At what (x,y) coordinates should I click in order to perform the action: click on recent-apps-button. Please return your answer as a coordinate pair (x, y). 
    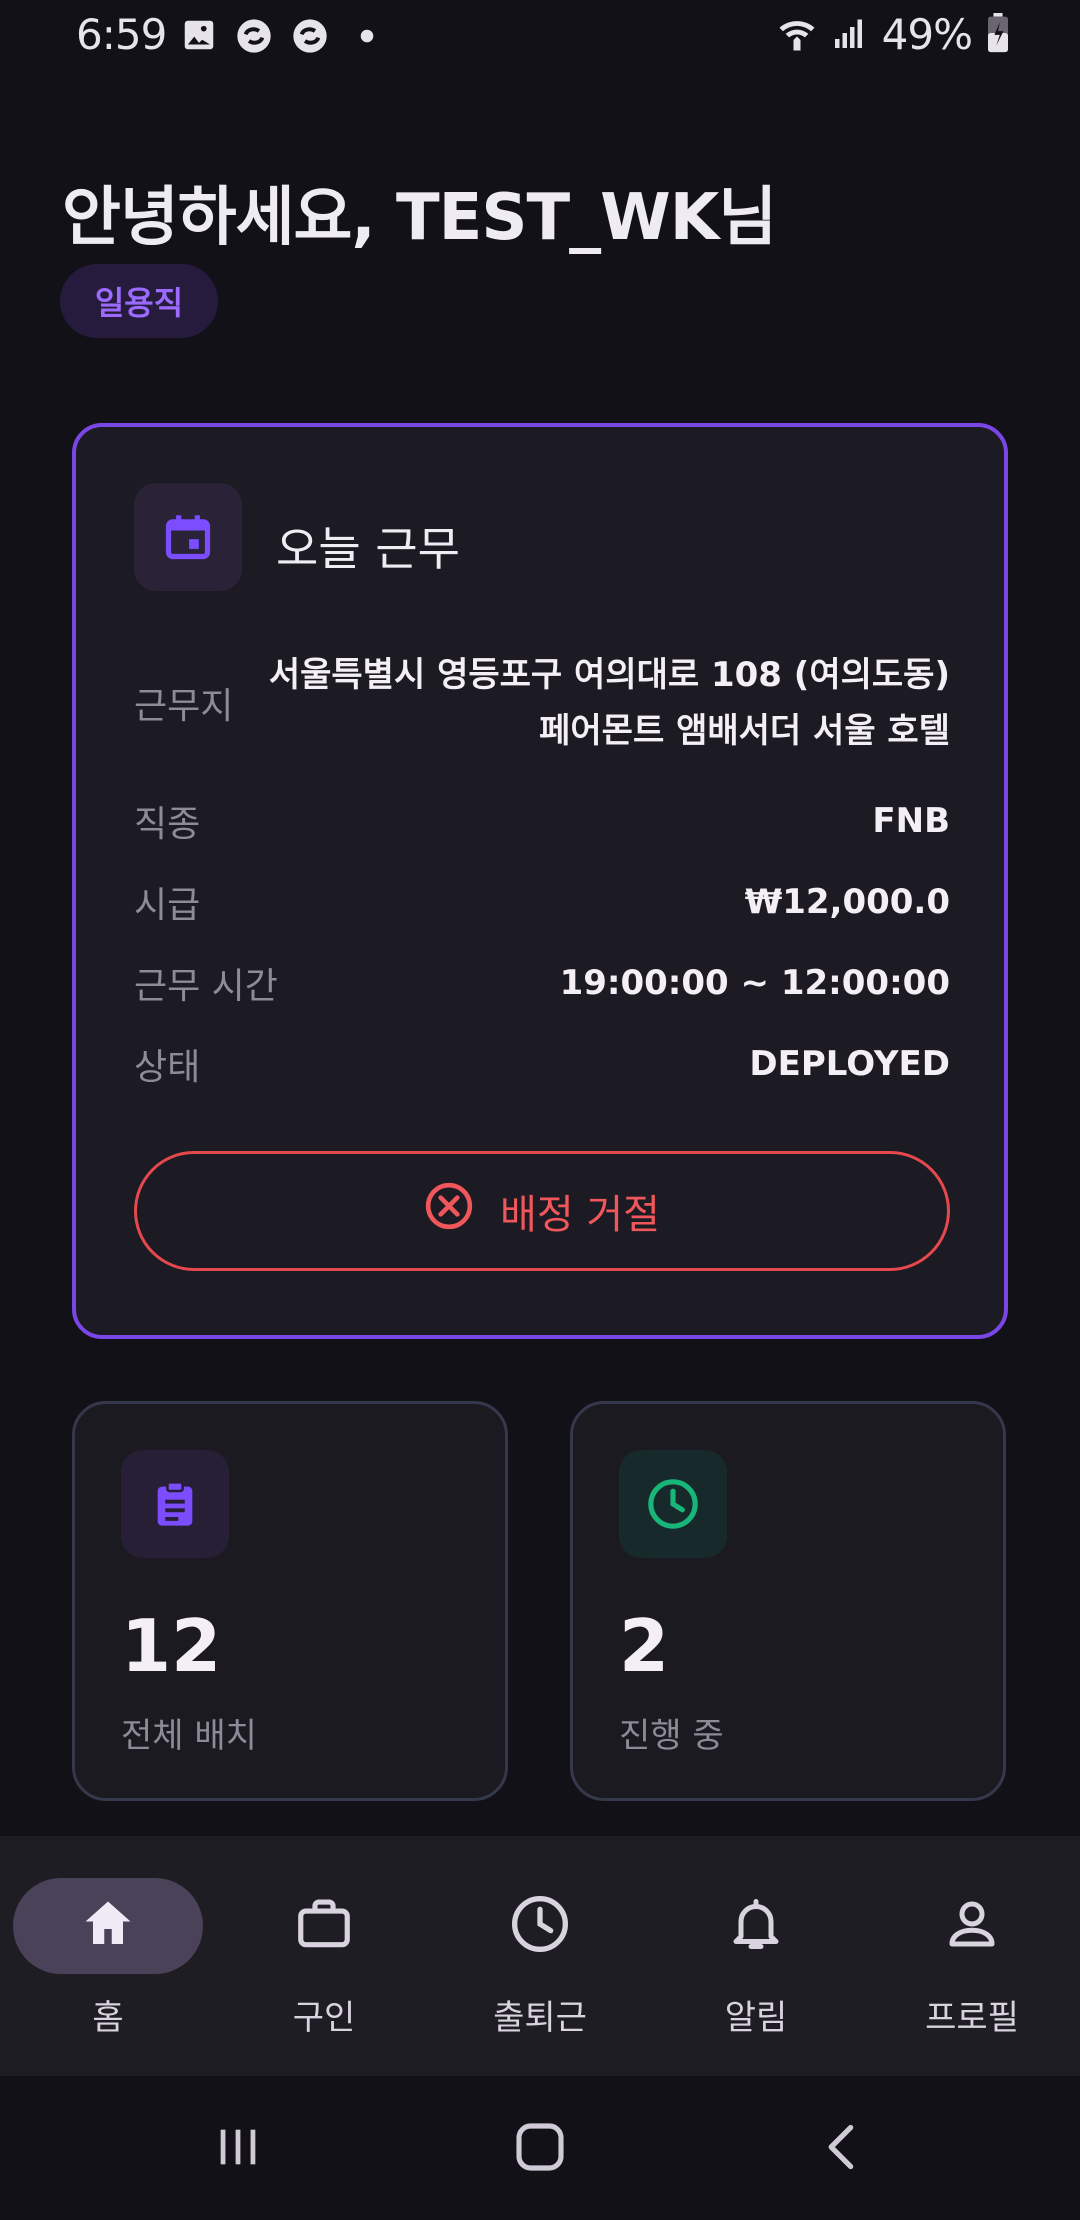
    Looking at the image, I should click on (238, 2149).